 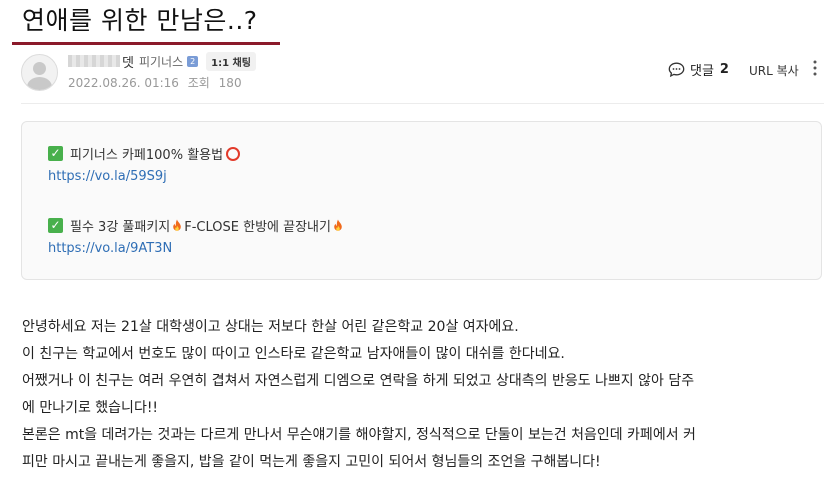 I want to click on comment-count: 2, so click(x=724, y=69).